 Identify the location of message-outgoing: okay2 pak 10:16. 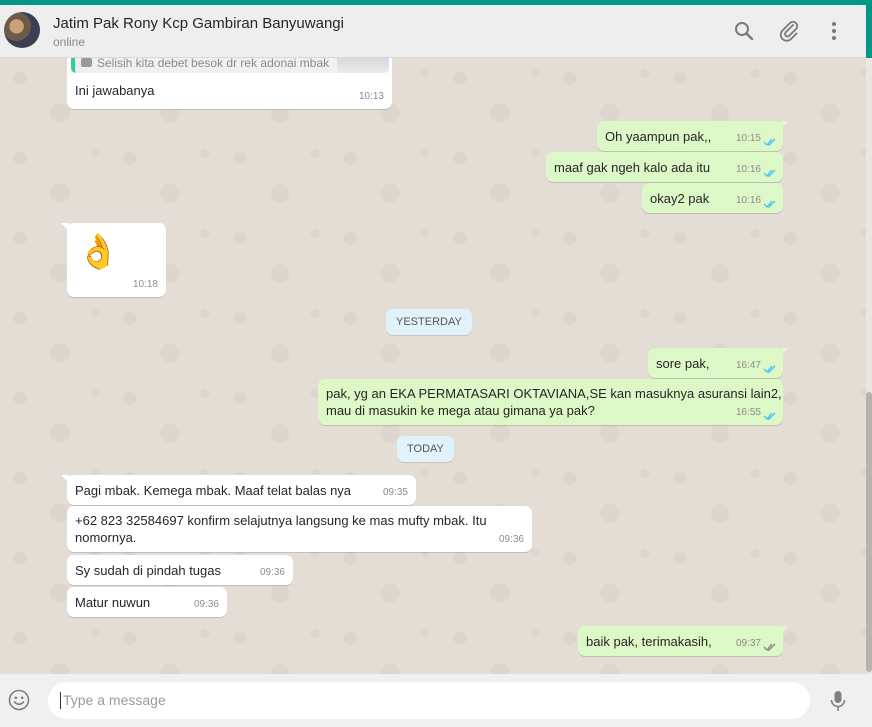
(712, 198).